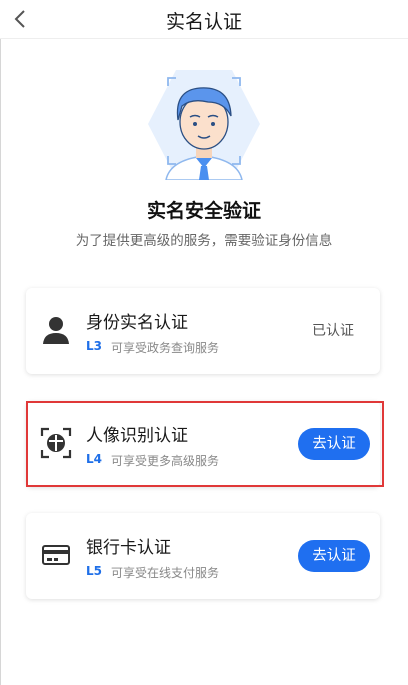 The image size is (408, 685). Describe the element at coordinates (203, 556) in the screenshot. I see `card-bank-verification: 银行卡认证 L5 可享受在线支付服务 去认证` at that location.